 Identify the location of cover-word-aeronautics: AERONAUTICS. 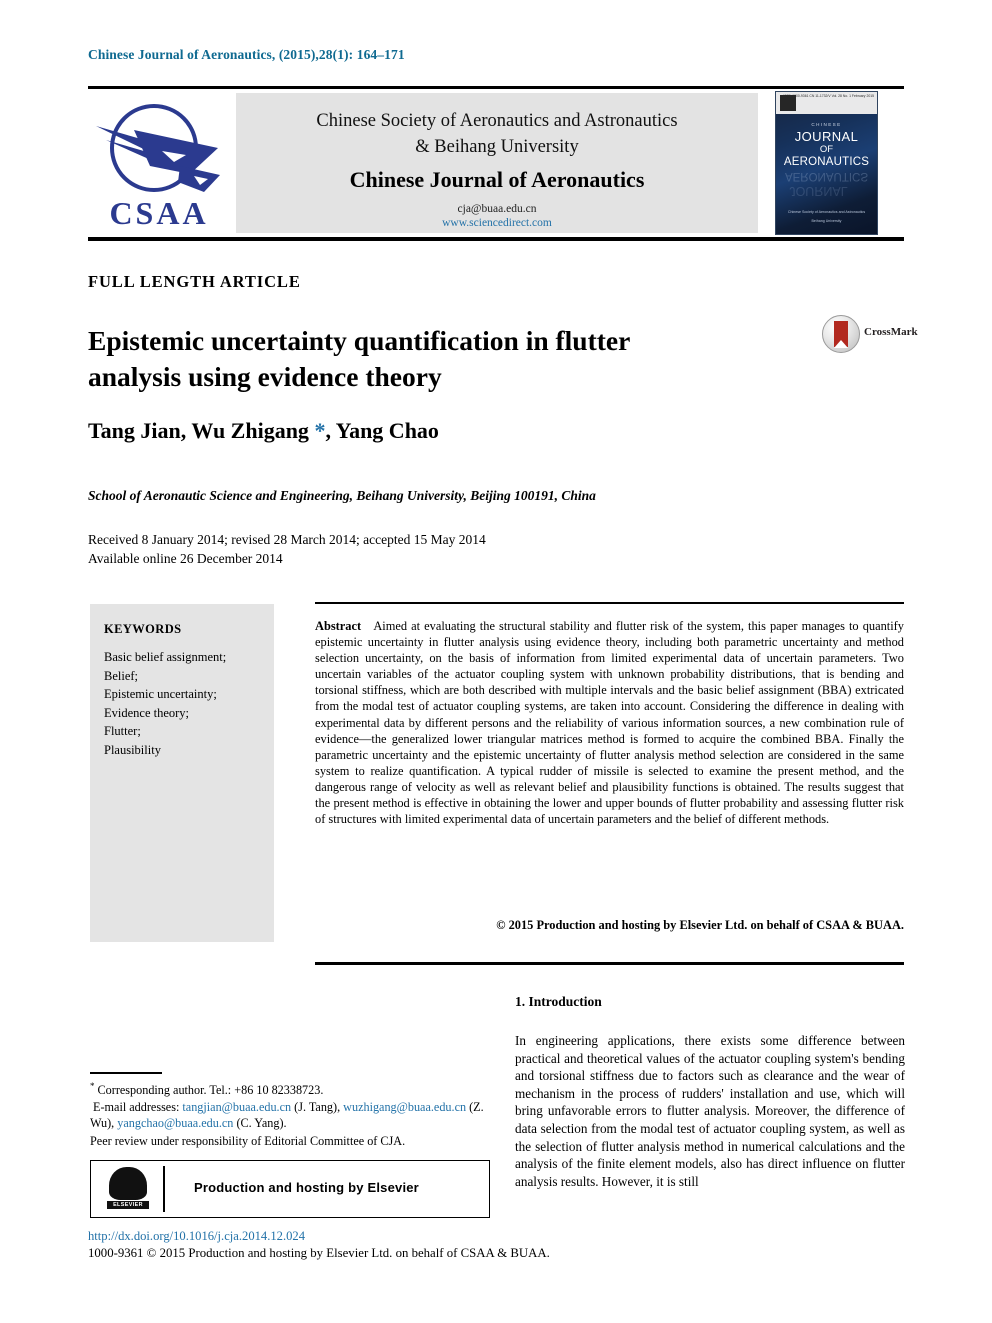
(826, 162).